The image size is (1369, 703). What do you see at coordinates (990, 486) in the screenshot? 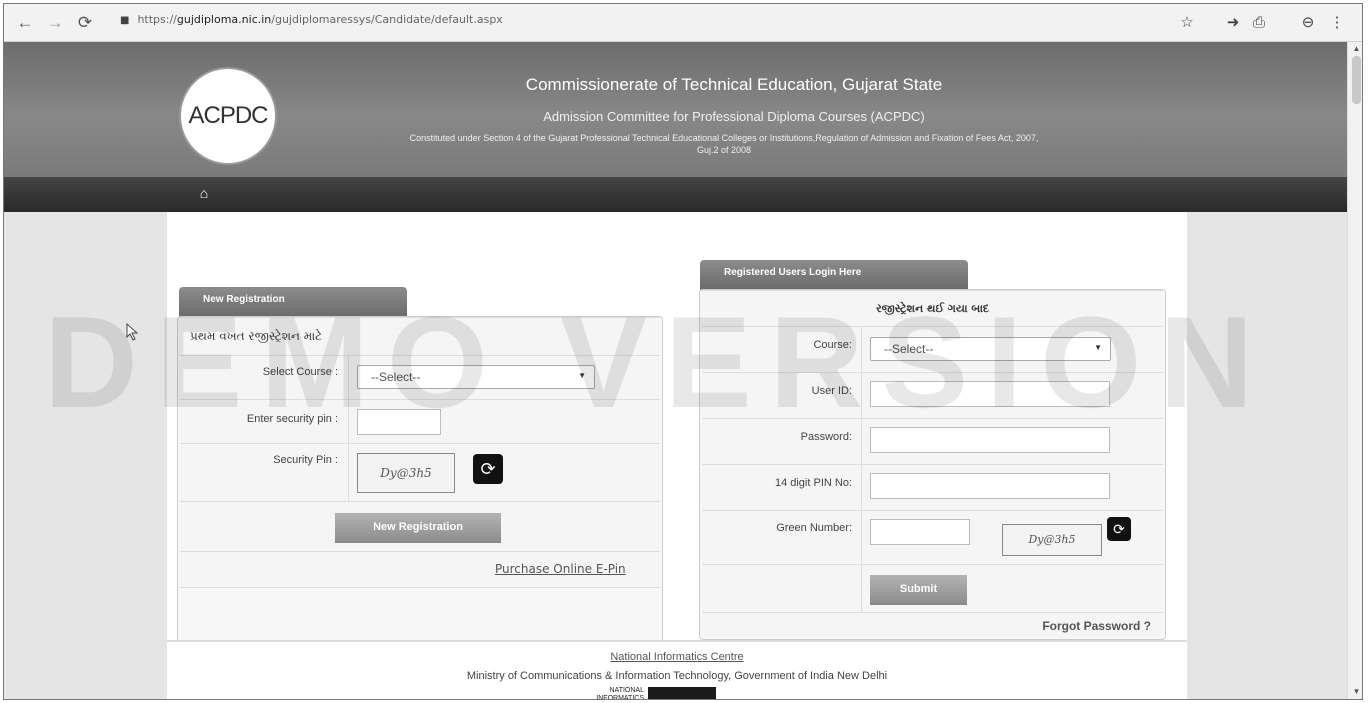
I see `pin-input` at bounding box center [990, 486].